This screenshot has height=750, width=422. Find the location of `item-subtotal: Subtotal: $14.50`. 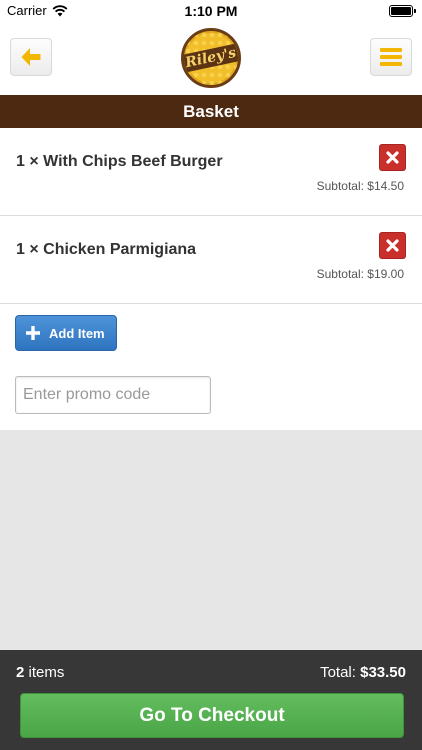

item-subtotal: Subtotal: $14.50 is located at coordinates (360, 186).